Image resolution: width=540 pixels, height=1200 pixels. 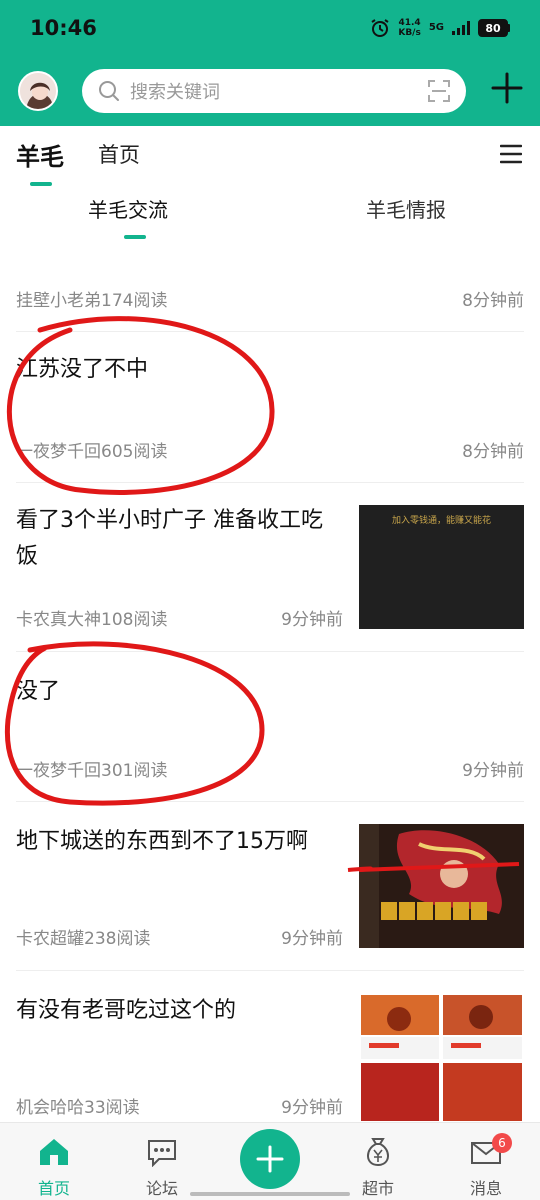 I want to click on signal-icon, so click(x=461, y=28).